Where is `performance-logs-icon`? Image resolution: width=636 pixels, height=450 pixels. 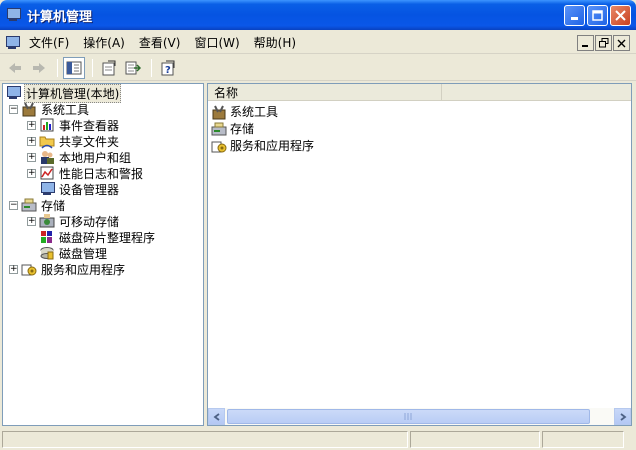 performance-logs-icon is located at coordinates (47, 173).